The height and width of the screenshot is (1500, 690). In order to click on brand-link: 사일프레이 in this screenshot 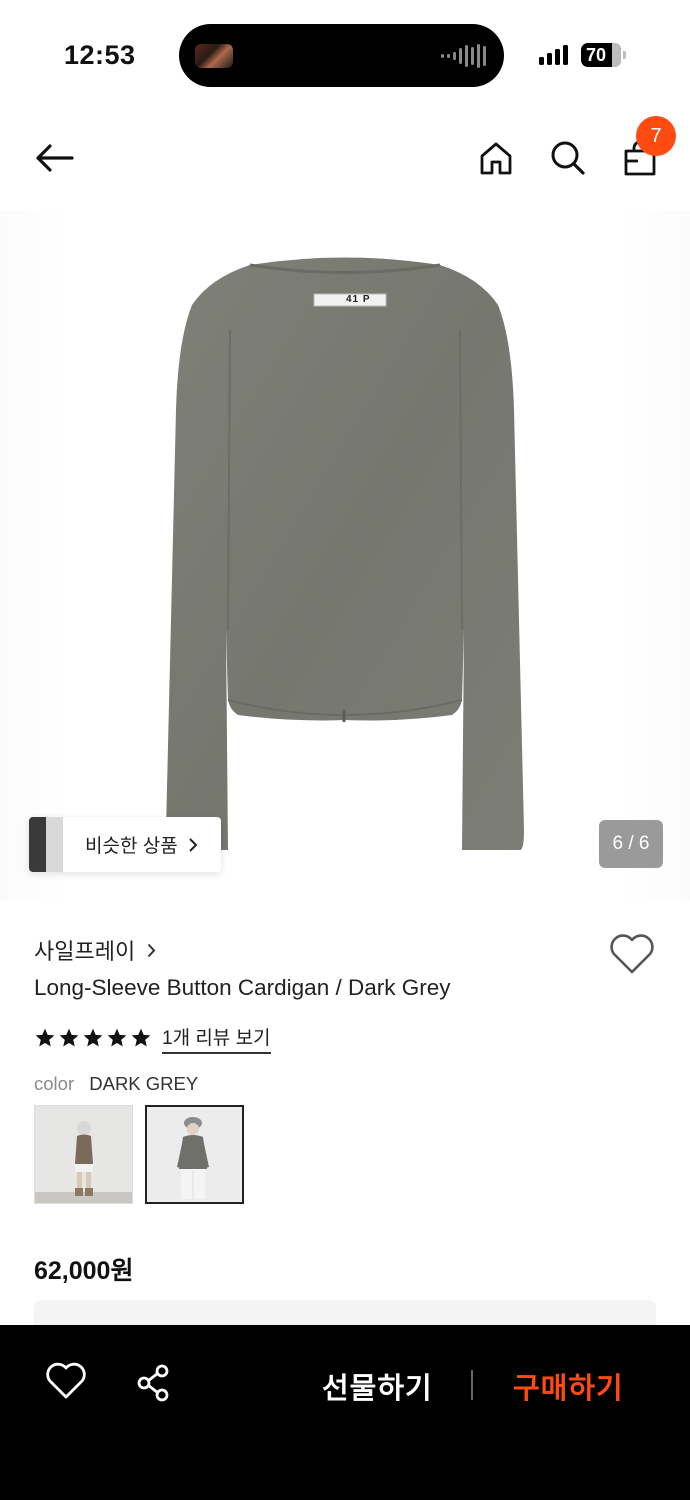, I will do `click(95, 950)`.